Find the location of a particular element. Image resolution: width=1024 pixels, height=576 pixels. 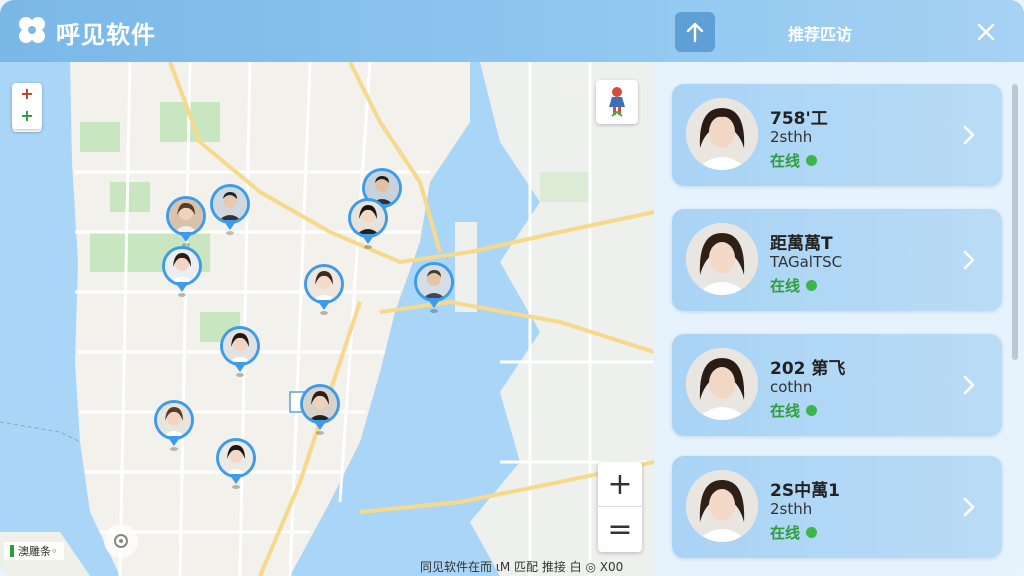

card-subtitle: TAGalTSC is located at coordinates (806, 262).